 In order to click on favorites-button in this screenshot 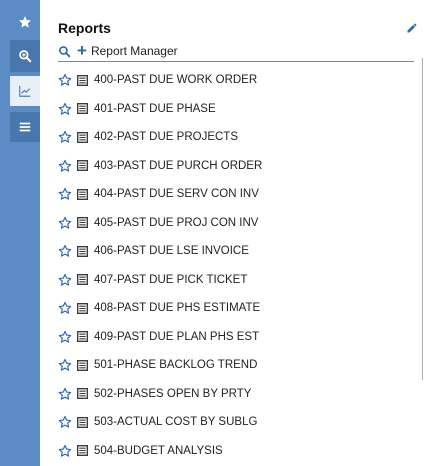, I will do `click(25, 22)`.